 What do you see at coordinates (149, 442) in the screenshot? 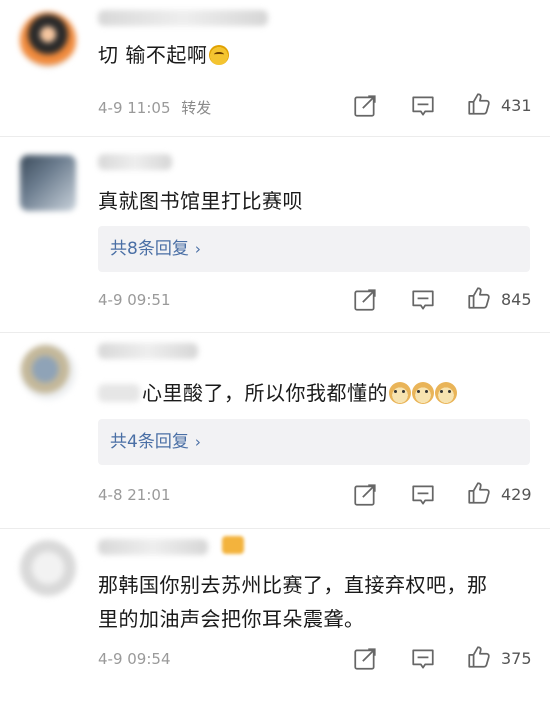
I see `replies-count-label: 共4条回复` at bounding box center [149, 442].